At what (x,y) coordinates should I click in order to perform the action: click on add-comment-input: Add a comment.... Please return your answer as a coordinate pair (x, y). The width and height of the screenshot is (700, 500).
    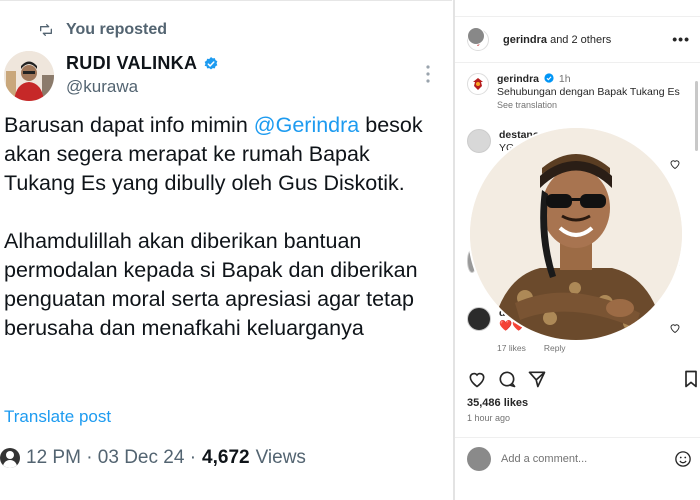
    Looking at the image, I should click on (544, 459).